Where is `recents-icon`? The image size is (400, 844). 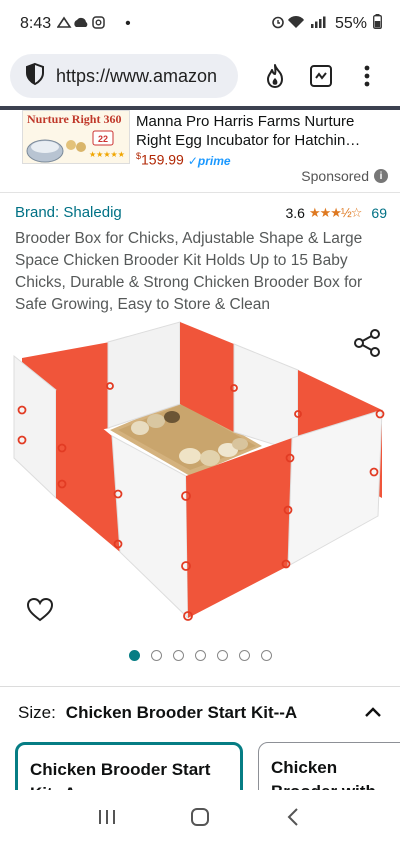 recents-icon is located at coordinates (107, 817).